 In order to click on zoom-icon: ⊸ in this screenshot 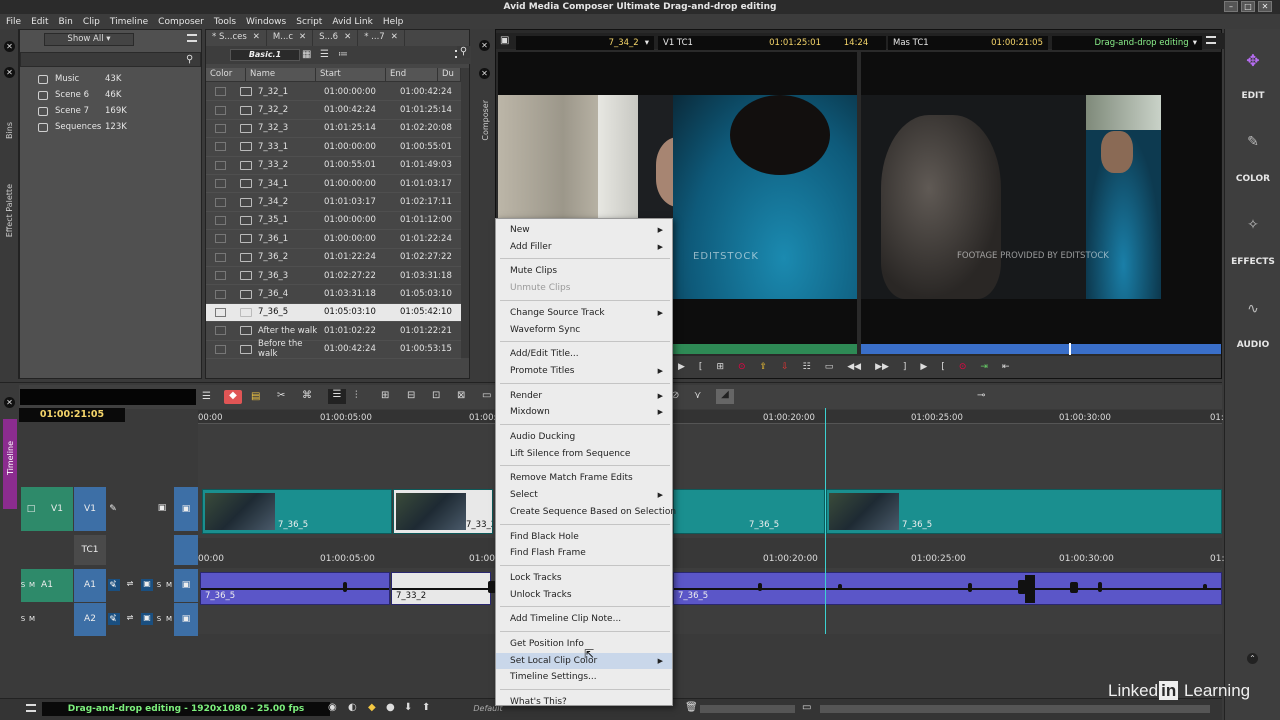, I will do `click(981, 395)`.